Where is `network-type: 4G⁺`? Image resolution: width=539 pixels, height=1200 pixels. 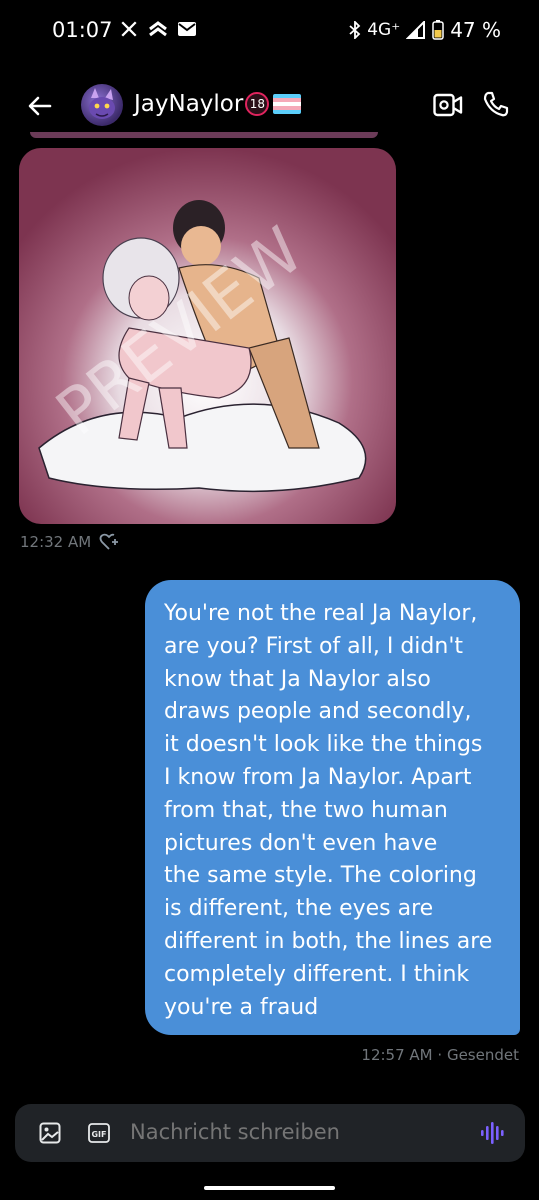 network-type: 4G⁺ is located at coordinates (384, 30).